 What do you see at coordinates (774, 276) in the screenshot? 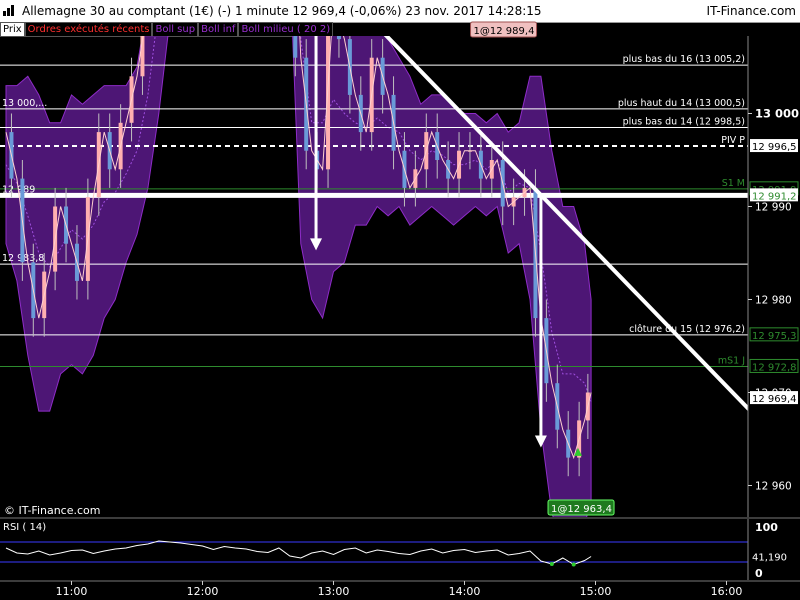
I see `y-axis-panel` at bounding box center [774, 276].